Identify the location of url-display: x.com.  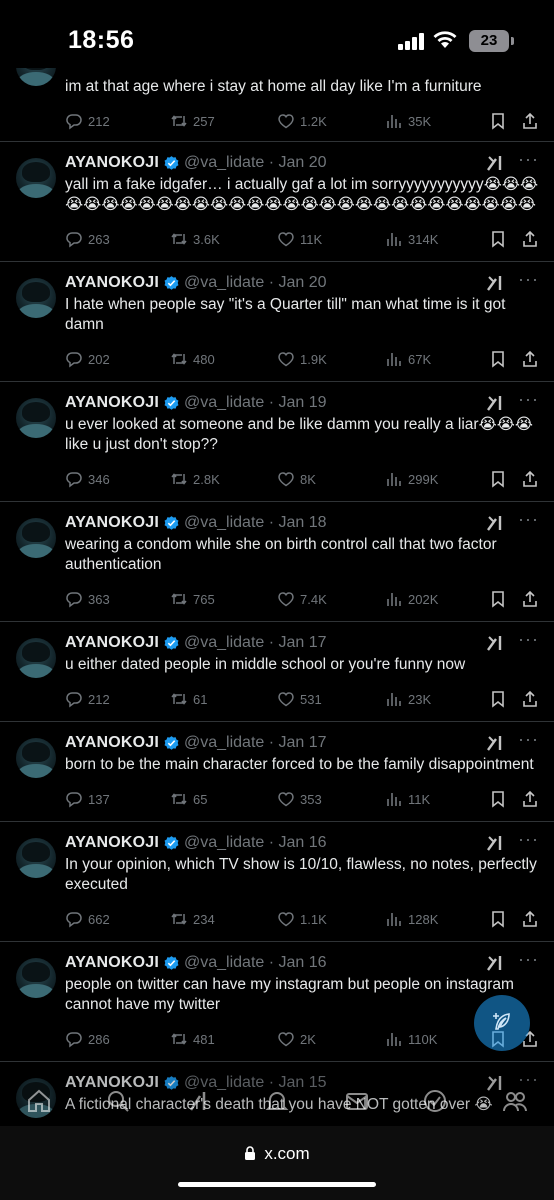
(277, 1154).